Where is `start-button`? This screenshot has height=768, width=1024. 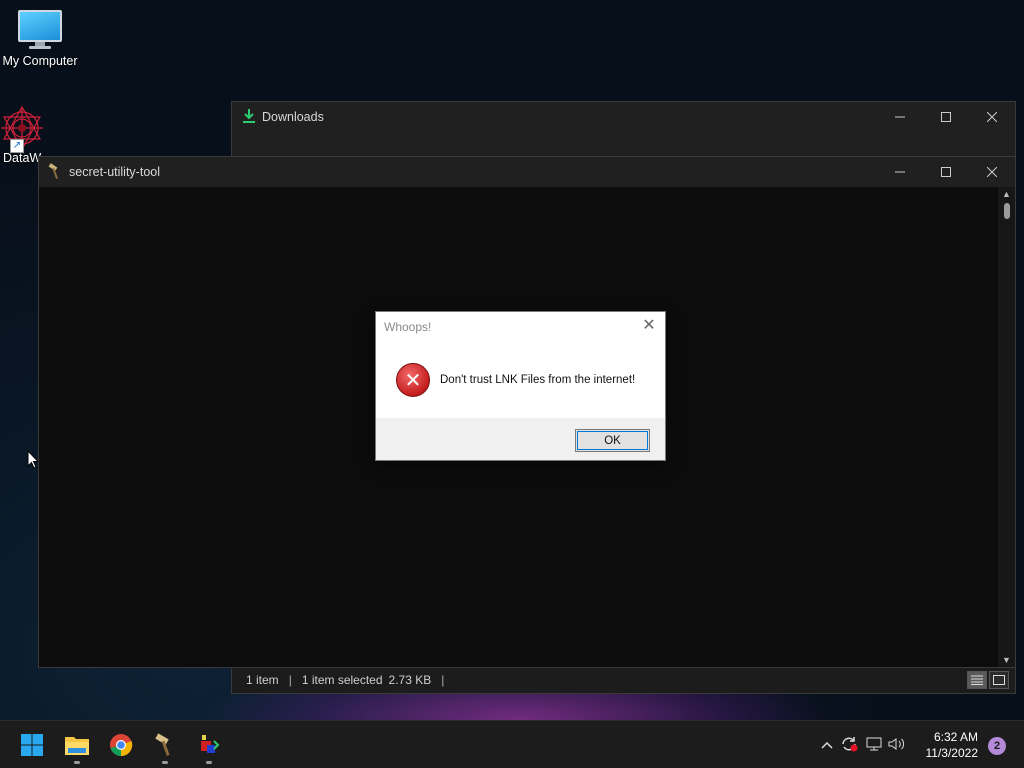
start-button is located at coordinates (32, 745).